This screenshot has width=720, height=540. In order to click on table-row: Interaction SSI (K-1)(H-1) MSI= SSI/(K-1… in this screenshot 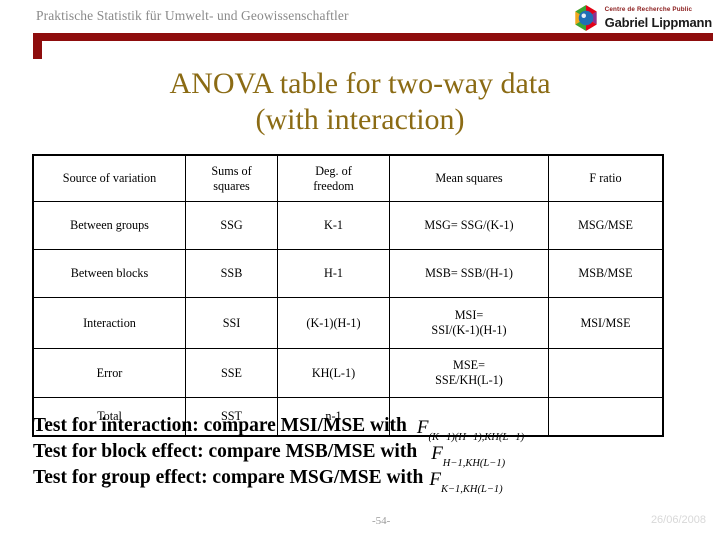, I will do `click(348, 323)`.